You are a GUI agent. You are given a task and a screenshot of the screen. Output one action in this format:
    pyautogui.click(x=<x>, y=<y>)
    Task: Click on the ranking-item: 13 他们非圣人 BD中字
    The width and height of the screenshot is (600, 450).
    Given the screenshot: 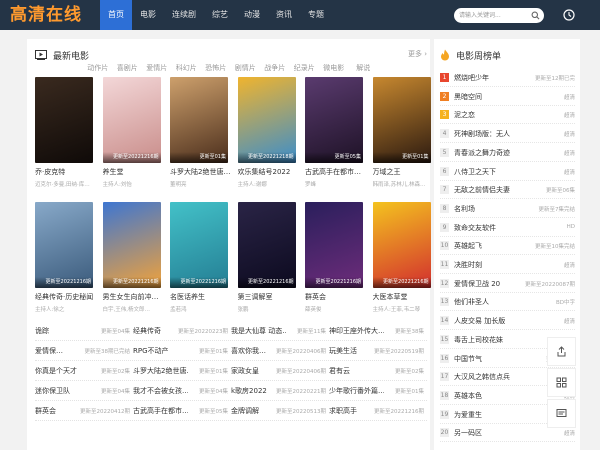 What is the action you would take?
    pyautogui.click(x=507, y=302)
    